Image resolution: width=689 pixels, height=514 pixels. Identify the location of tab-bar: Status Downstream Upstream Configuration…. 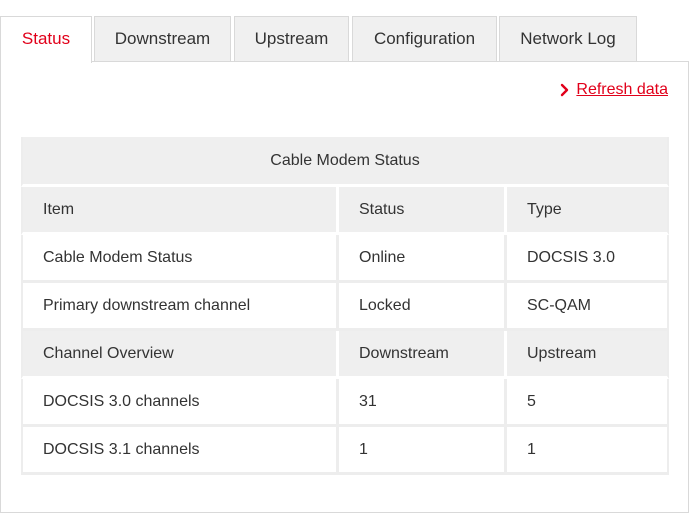
(344, 39).